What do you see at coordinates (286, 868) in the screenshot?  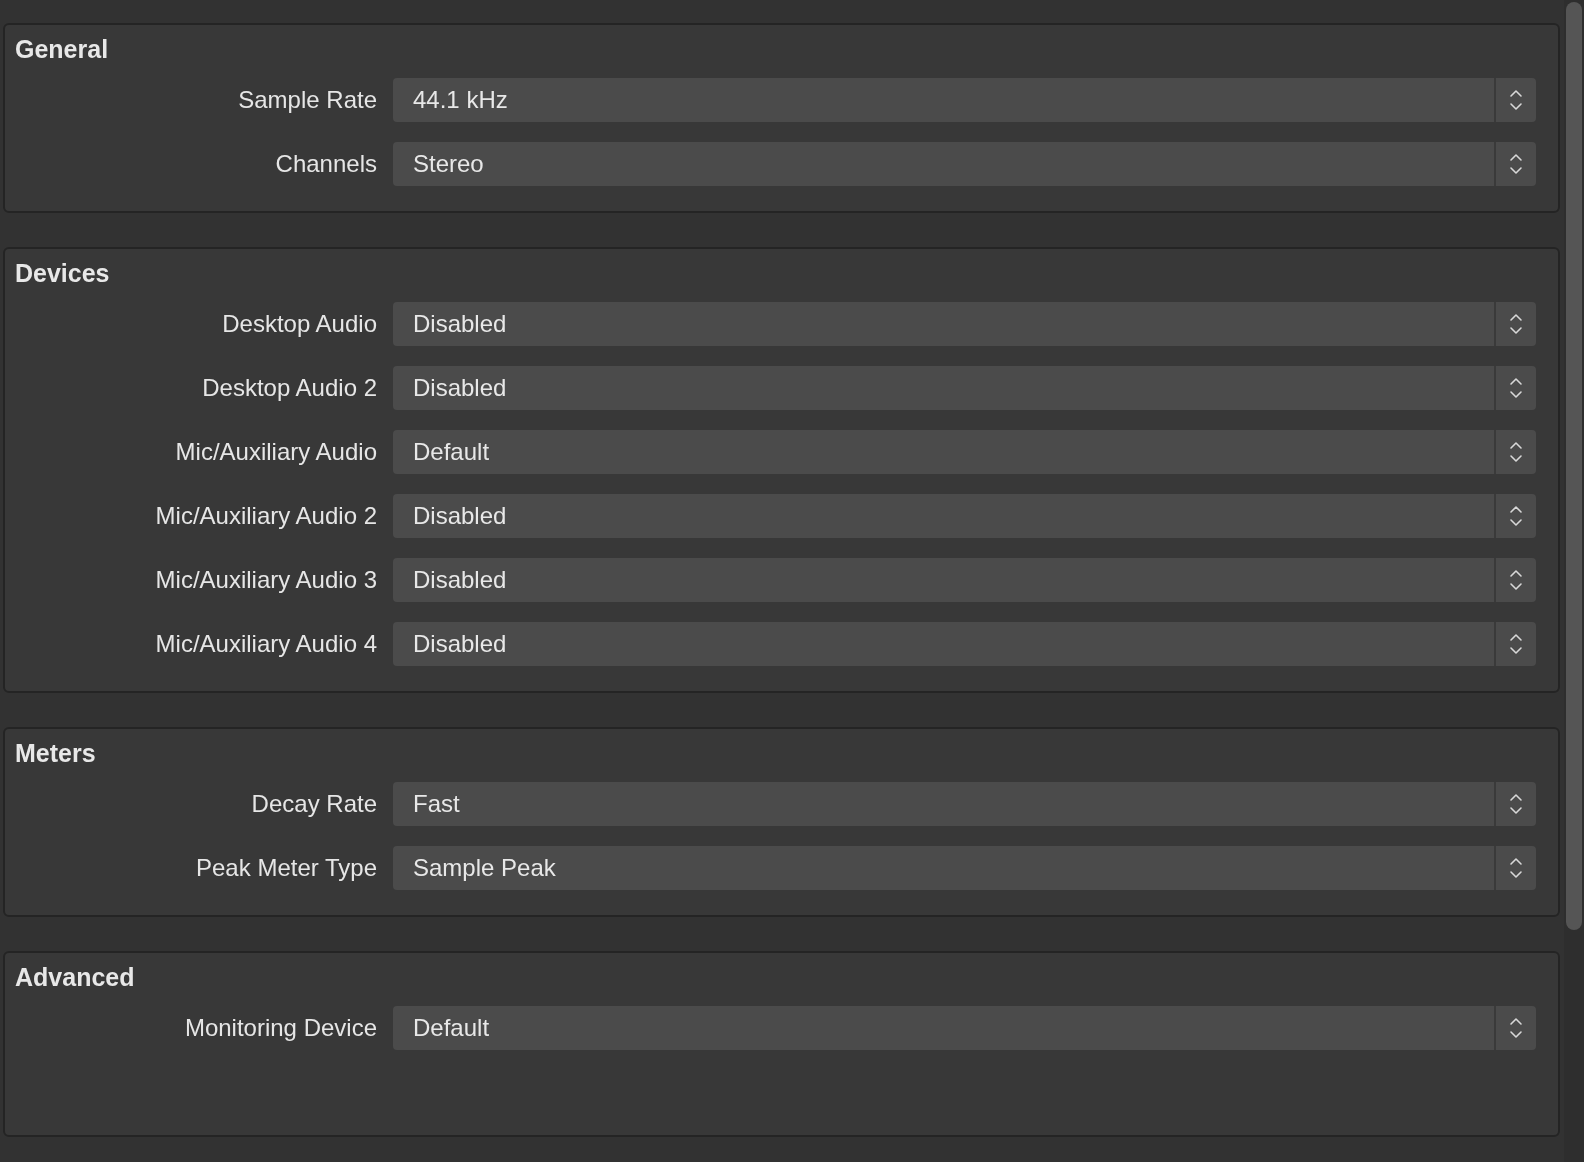 I see `field-label: Peak Meter Type` at bounding box center [286, 868].